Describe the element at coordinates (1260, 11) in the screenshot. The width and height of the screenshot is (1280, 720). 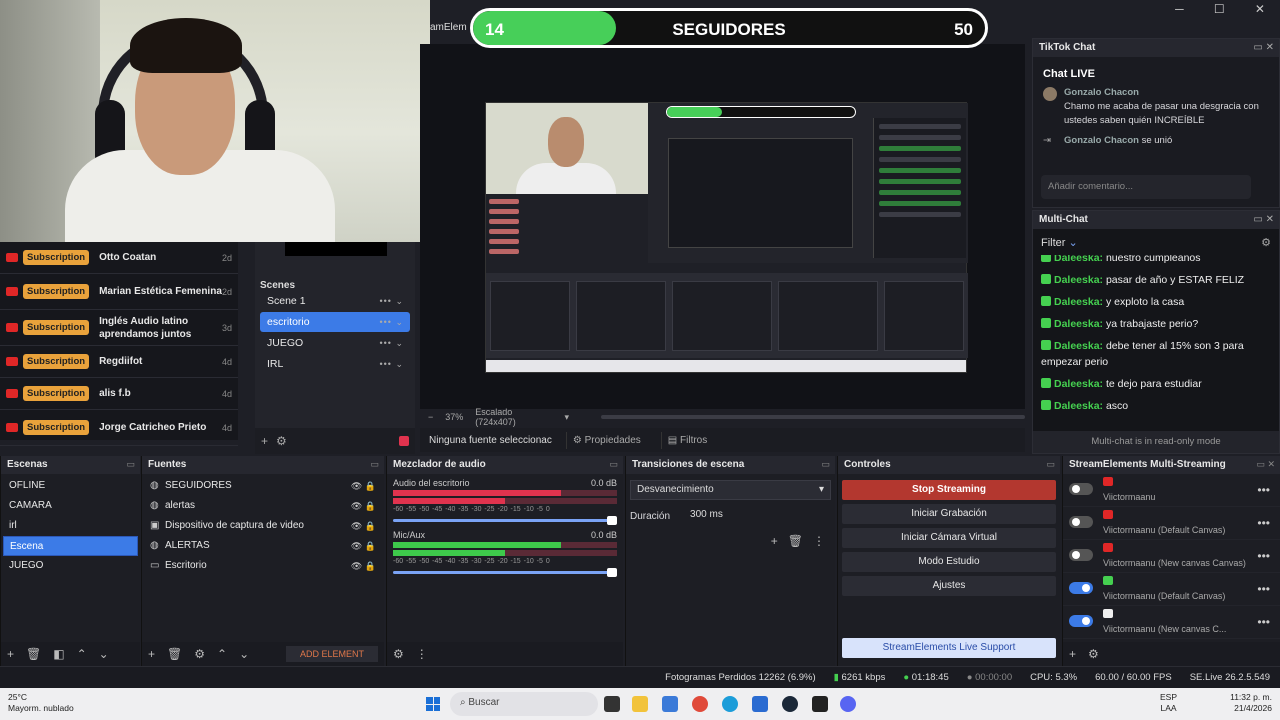
I see `close-button: ✕` at that location.